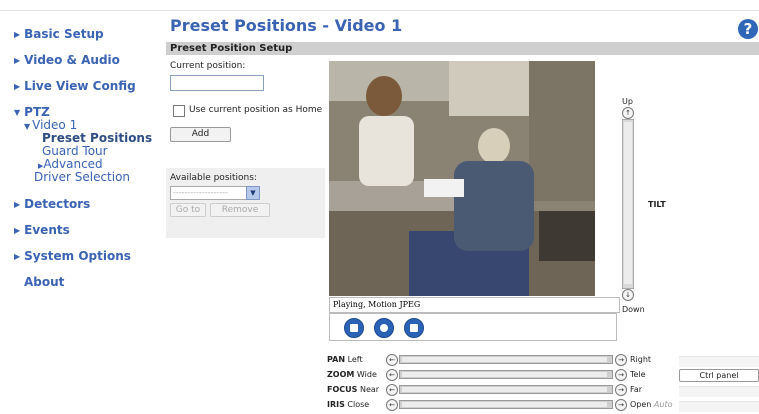 This screenshot has height=414, width=759. Describe the element at coordinates (355, 359) in the screenshot. I see `pan-left-label: Left` at that location.